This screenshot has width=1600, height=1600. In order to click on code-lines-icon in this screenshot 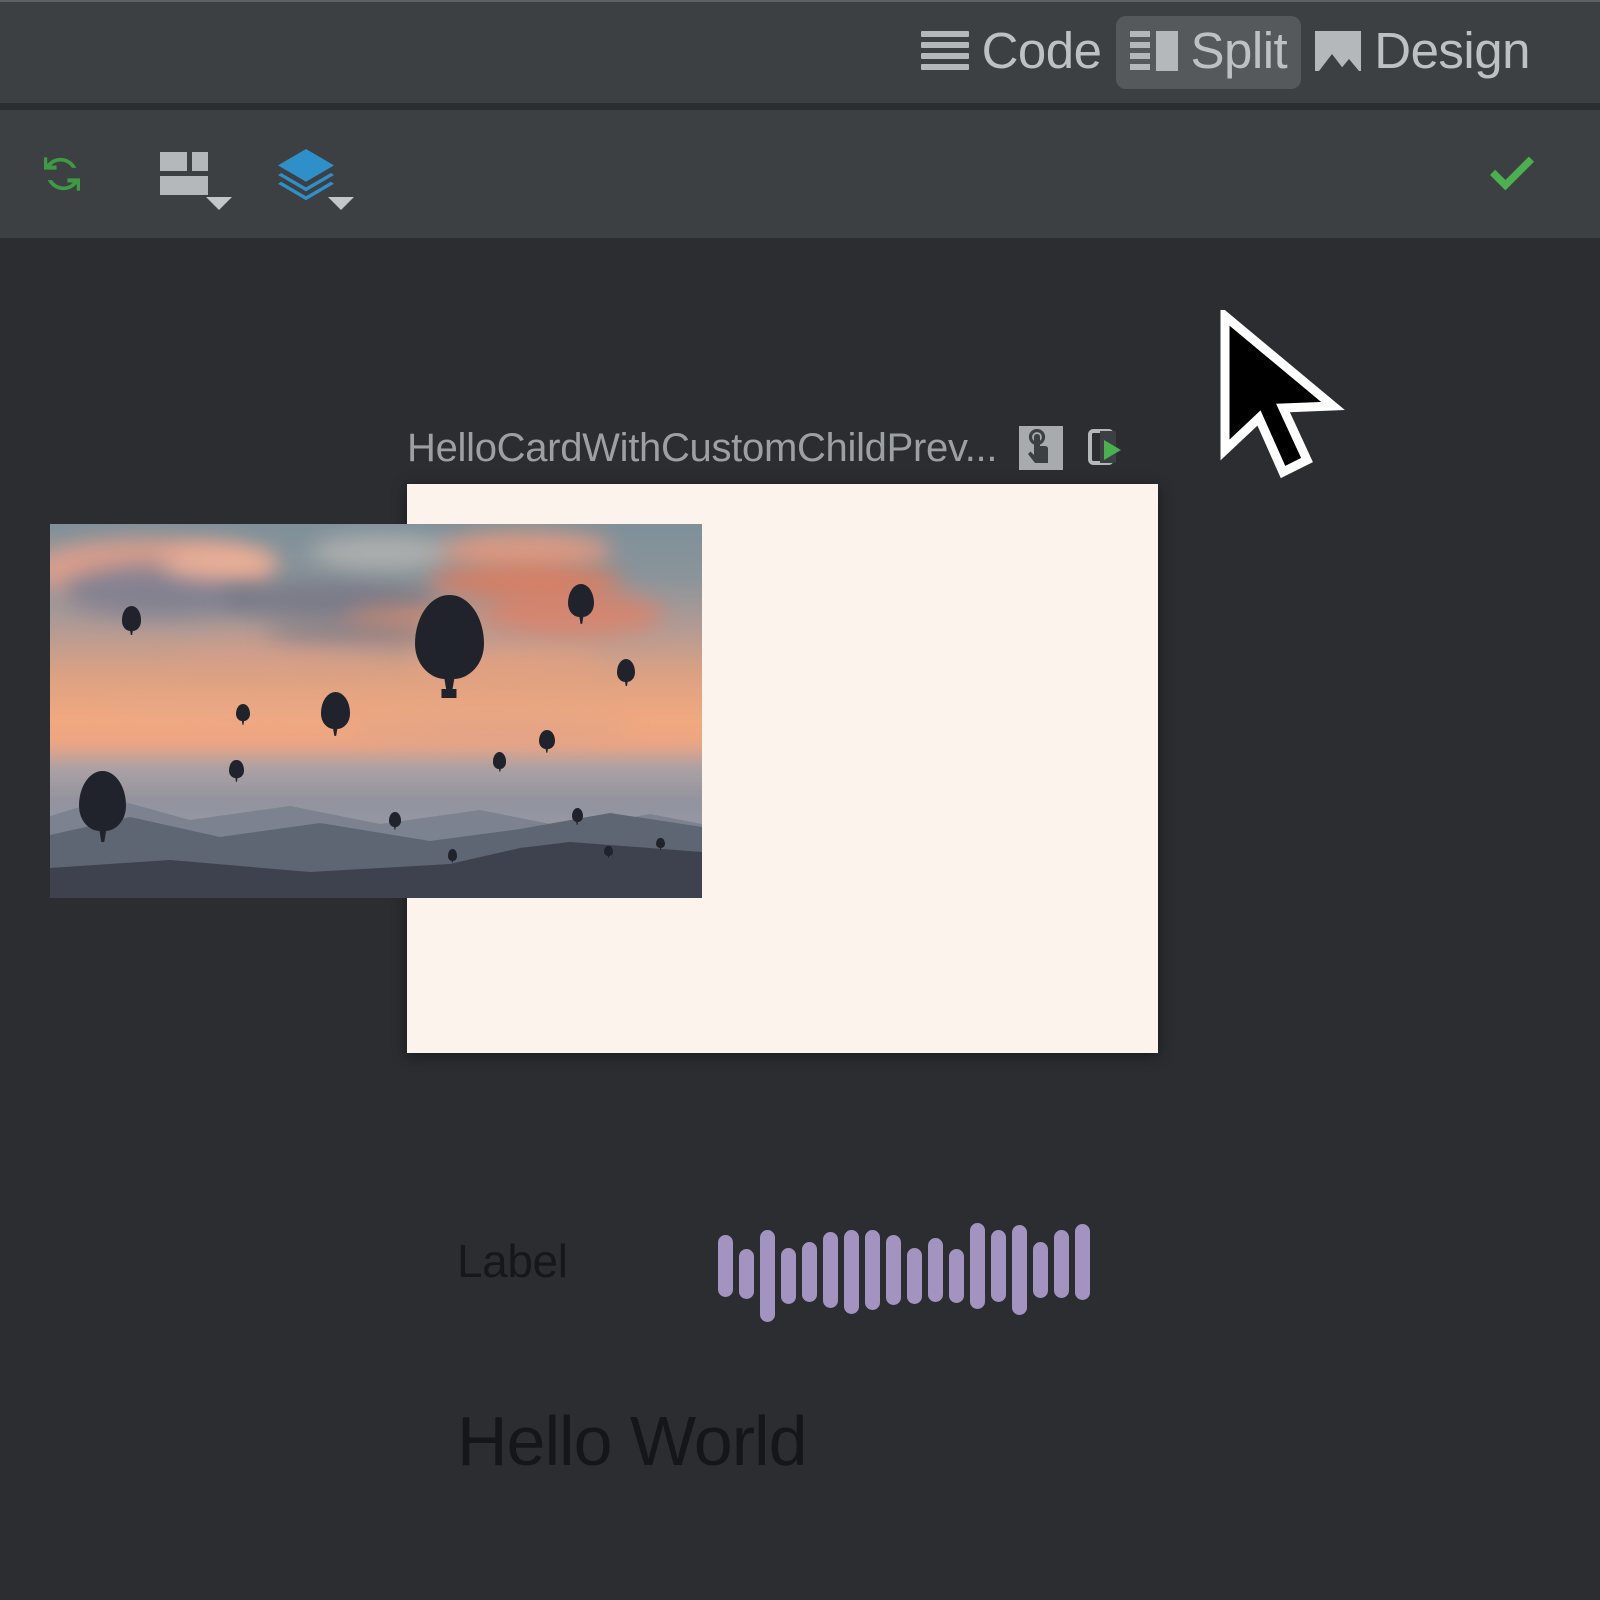, I will do `click(944, 50)`.